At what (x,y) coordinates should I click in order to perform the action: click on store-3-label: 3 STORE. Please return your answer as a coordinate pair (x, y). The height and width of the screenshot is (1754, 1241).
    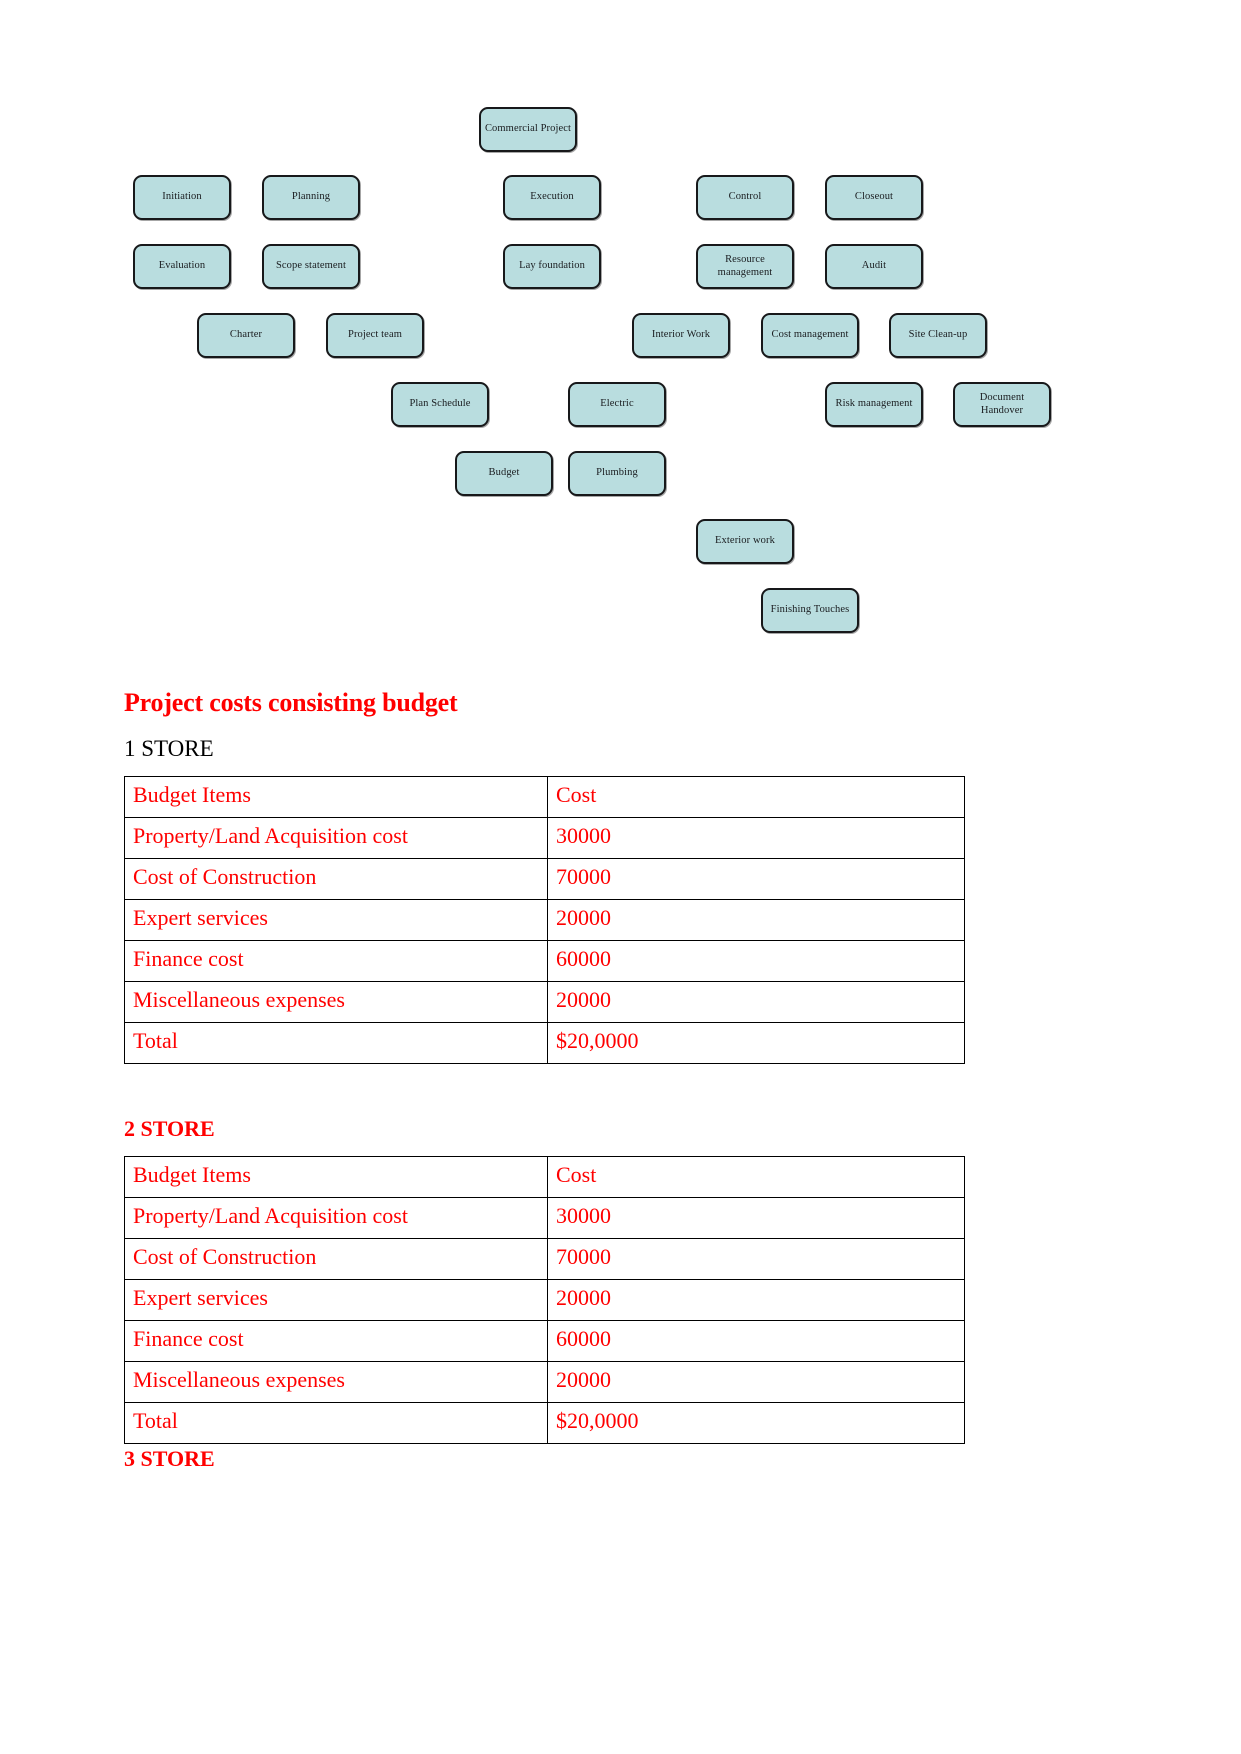
    Looking at the image, I should click on (169, 1458).